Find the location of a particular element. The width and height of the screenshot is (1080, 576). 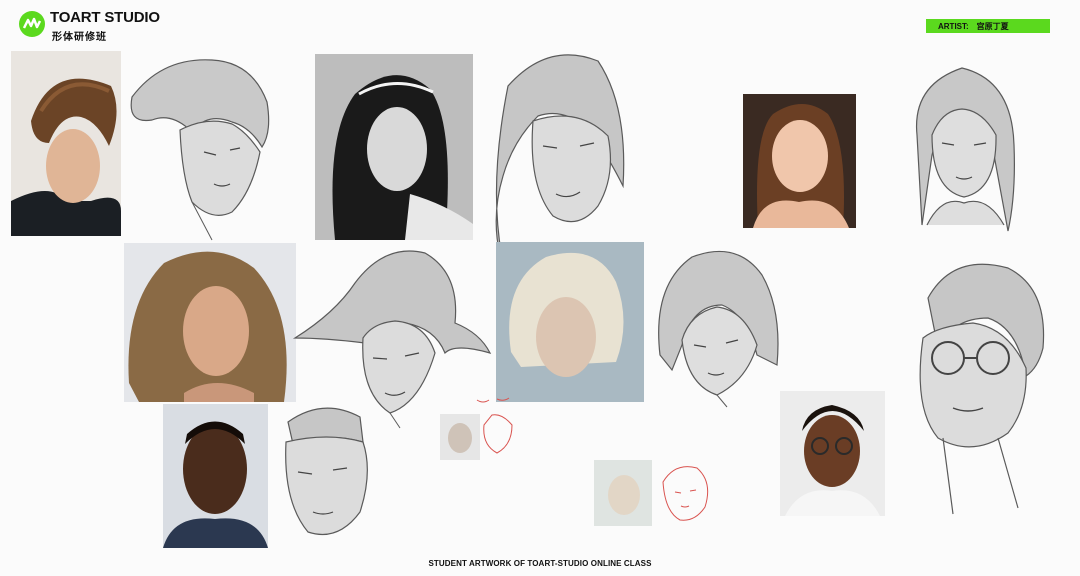

woman-headband-bw-photo is located at coordinates (394, 147).